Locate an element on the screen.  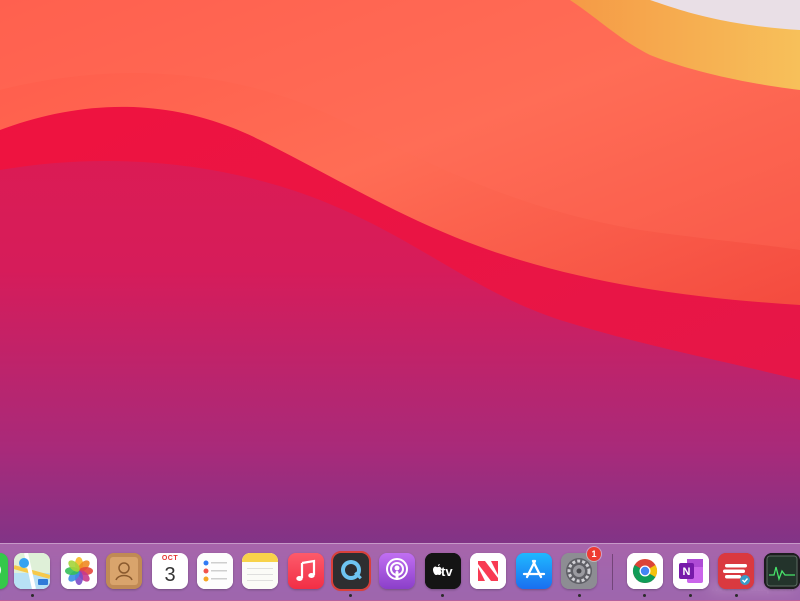
dock-item-app-store is located at coordinates (534, 571).